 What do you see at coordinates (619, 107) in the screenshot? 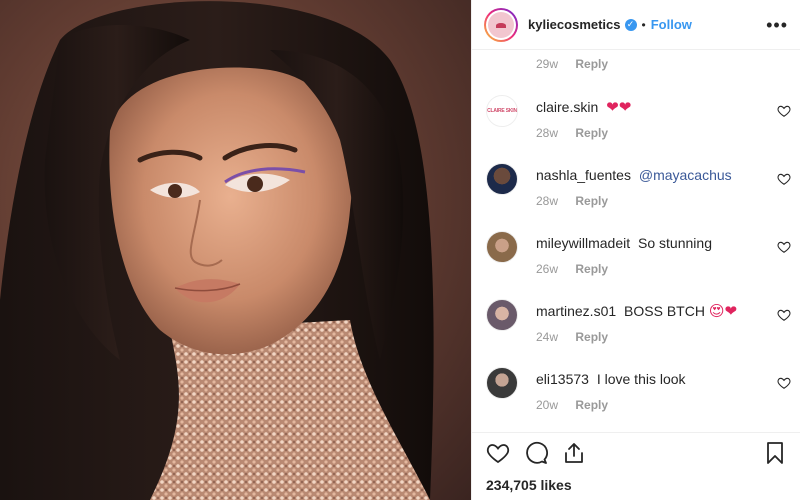
I see `heart-emoji: ❤❤` at bounding box center [619, 107].